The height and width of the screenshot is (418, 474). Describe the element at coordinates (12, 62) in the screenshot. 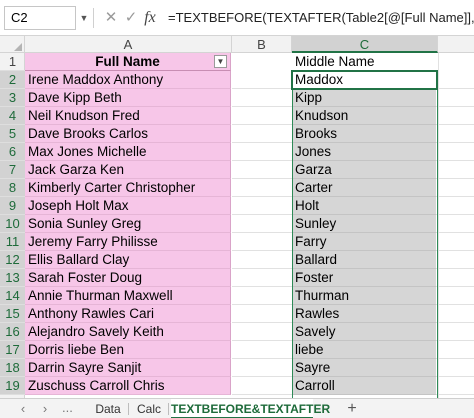

I see `row-header: 1` at that location.